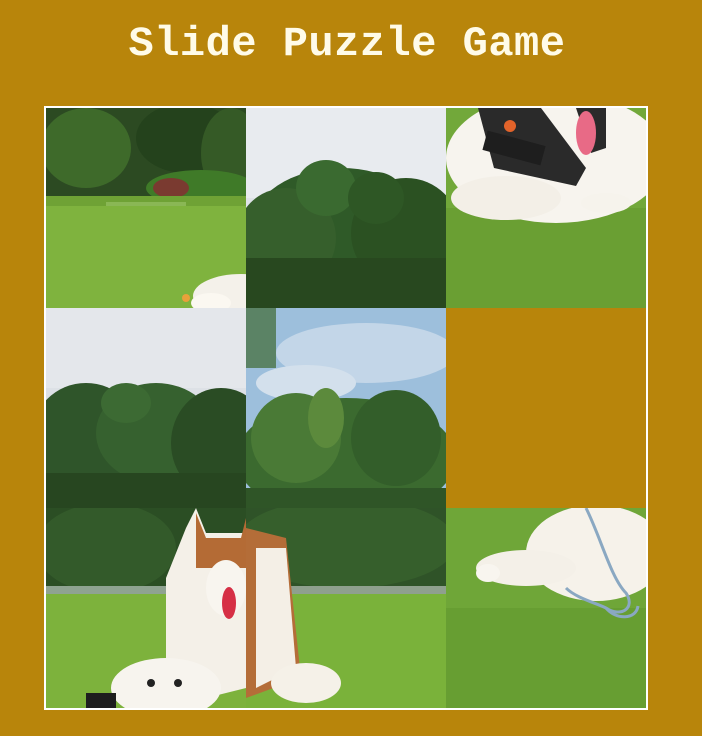 Image resolution: width=702 pixels, height=736 pixels. What do you see at coordinates (347, 44) in the screenshot?
I see `page-title: Slide Puzzle Game` at bounding box center [347, 44].